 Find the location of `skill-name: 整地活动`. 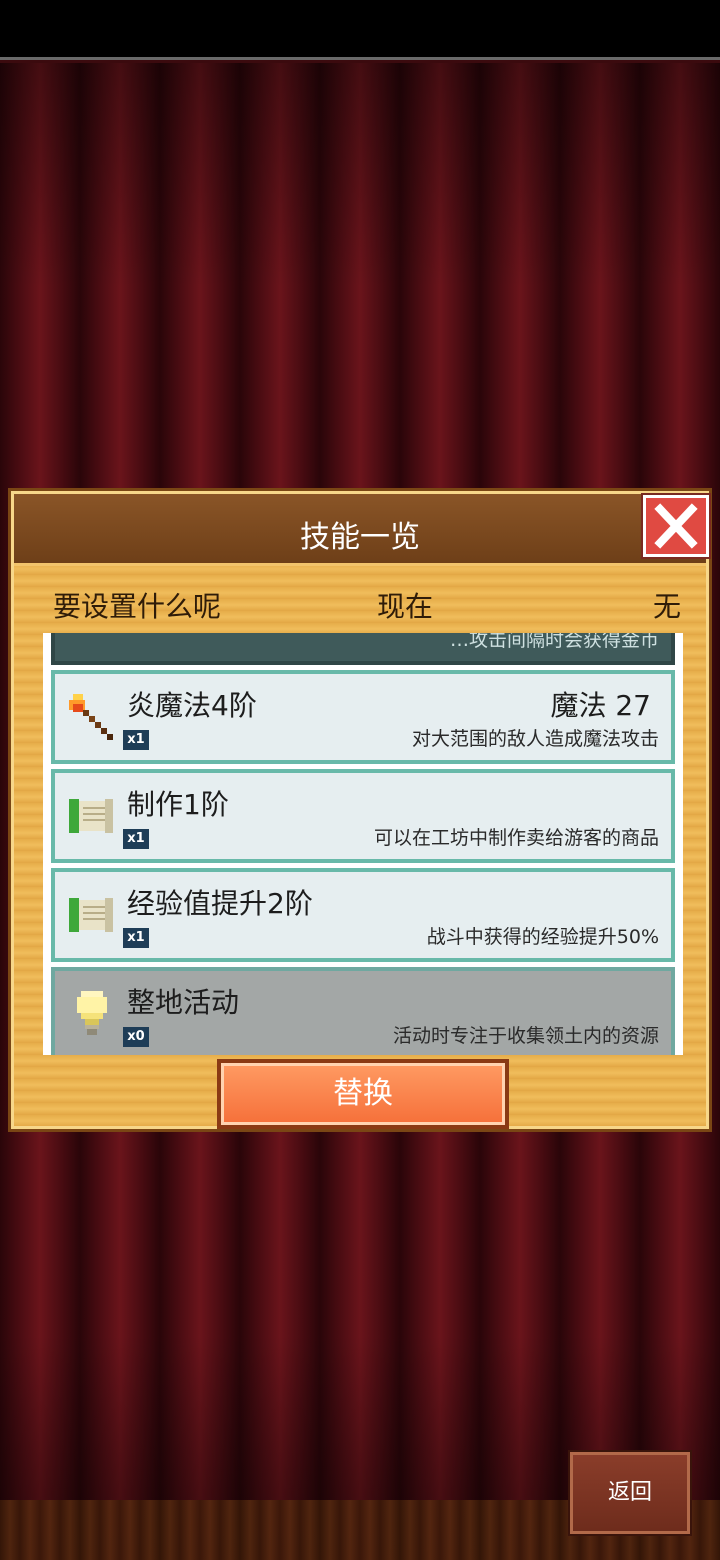

skill-name: 整地活动 is located at coordinates (183, 1002).